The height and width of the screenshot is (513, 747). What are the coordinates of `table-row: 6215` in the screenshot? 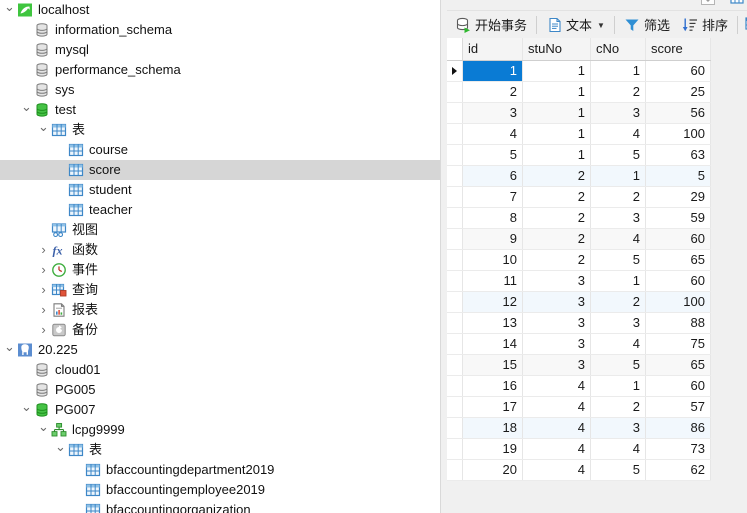 It's located at (579, 176).